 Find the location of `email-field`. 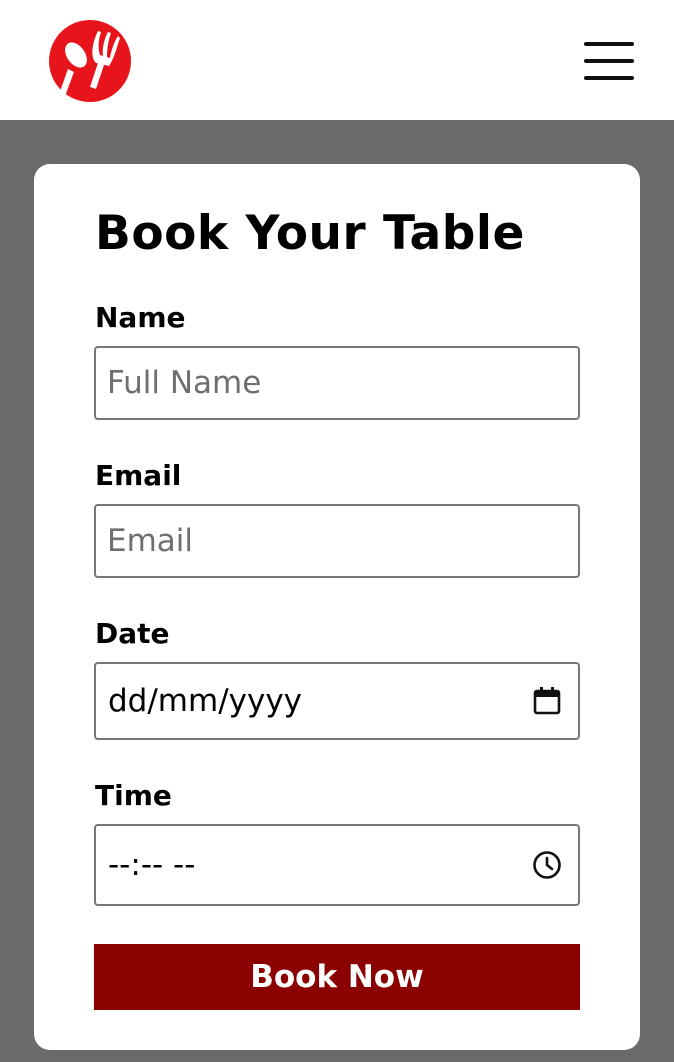

email-field is located at coordinates (337, 541).